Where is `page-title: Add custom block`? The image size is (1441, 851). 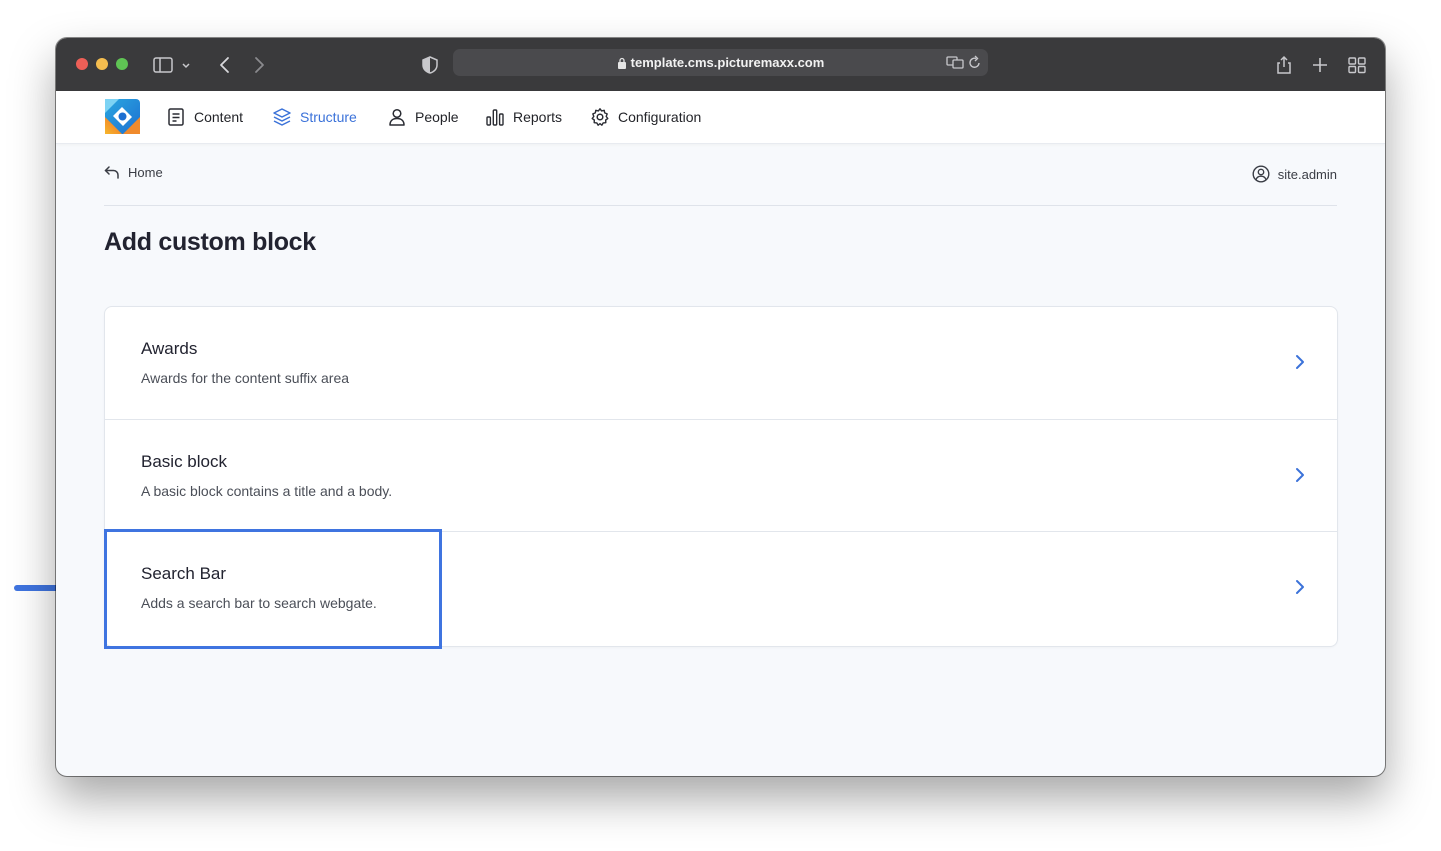
page-title: Add custom block is located at coordinates (210, 242).